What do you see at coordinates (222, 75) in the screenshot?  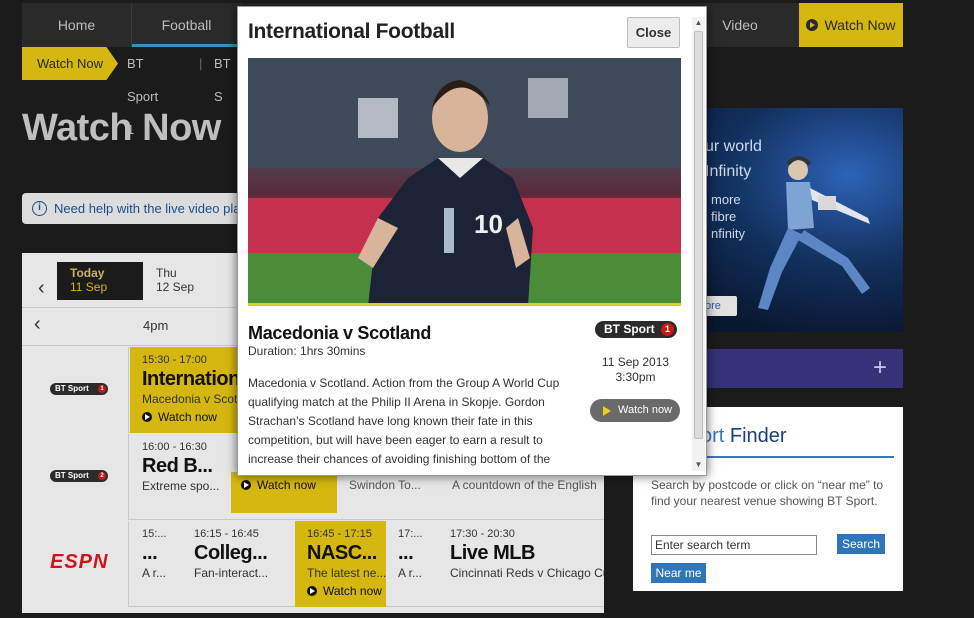 I see `subnav-bt-sport-2: BT S` at bounding box center [222, 75].